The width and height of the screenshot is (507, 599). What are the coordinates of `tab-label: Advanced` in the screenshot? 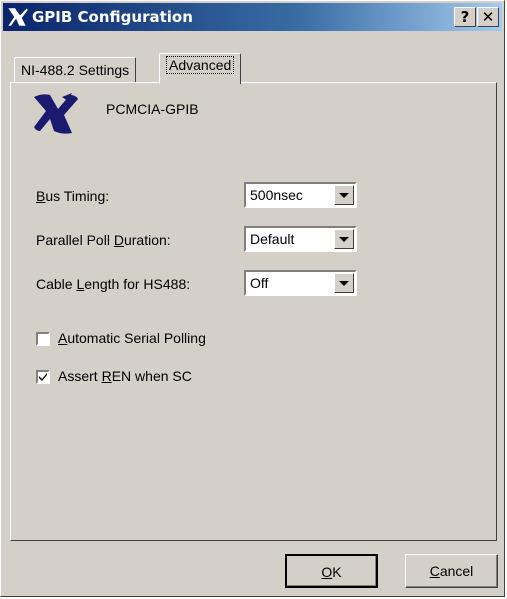 It's located at (200, 65).